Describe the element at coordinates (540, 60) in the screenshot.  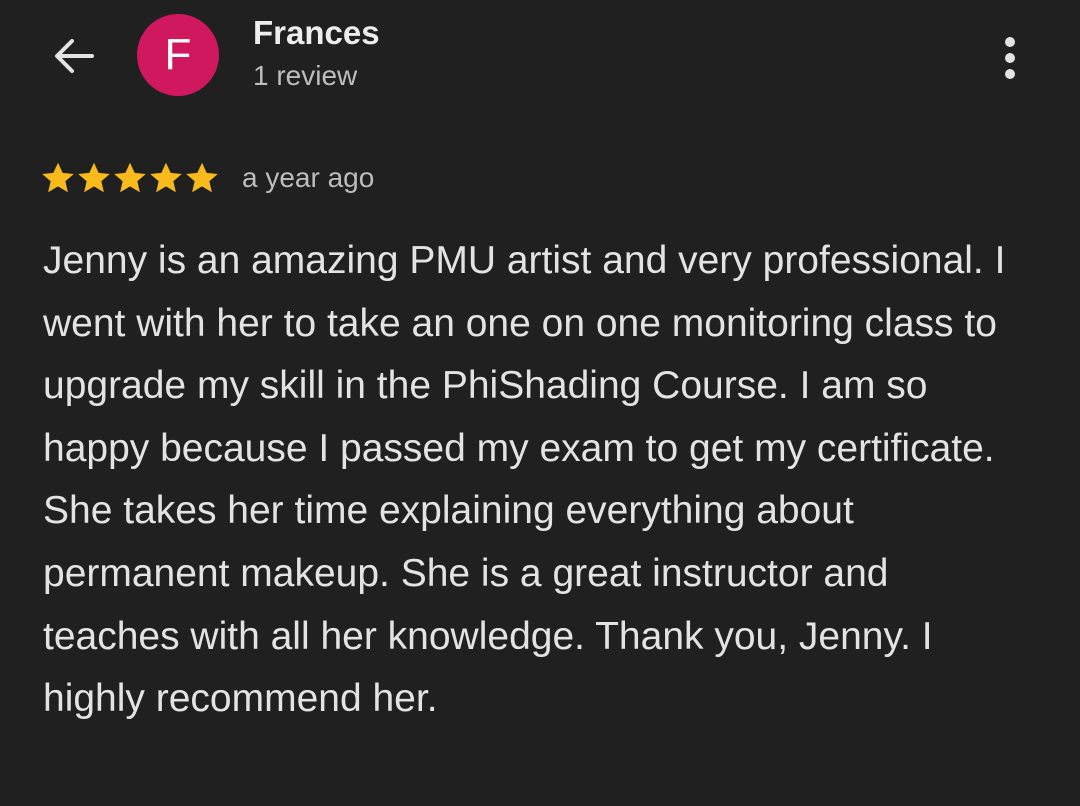
I see `review-header: F Frances 1 review` at that location.